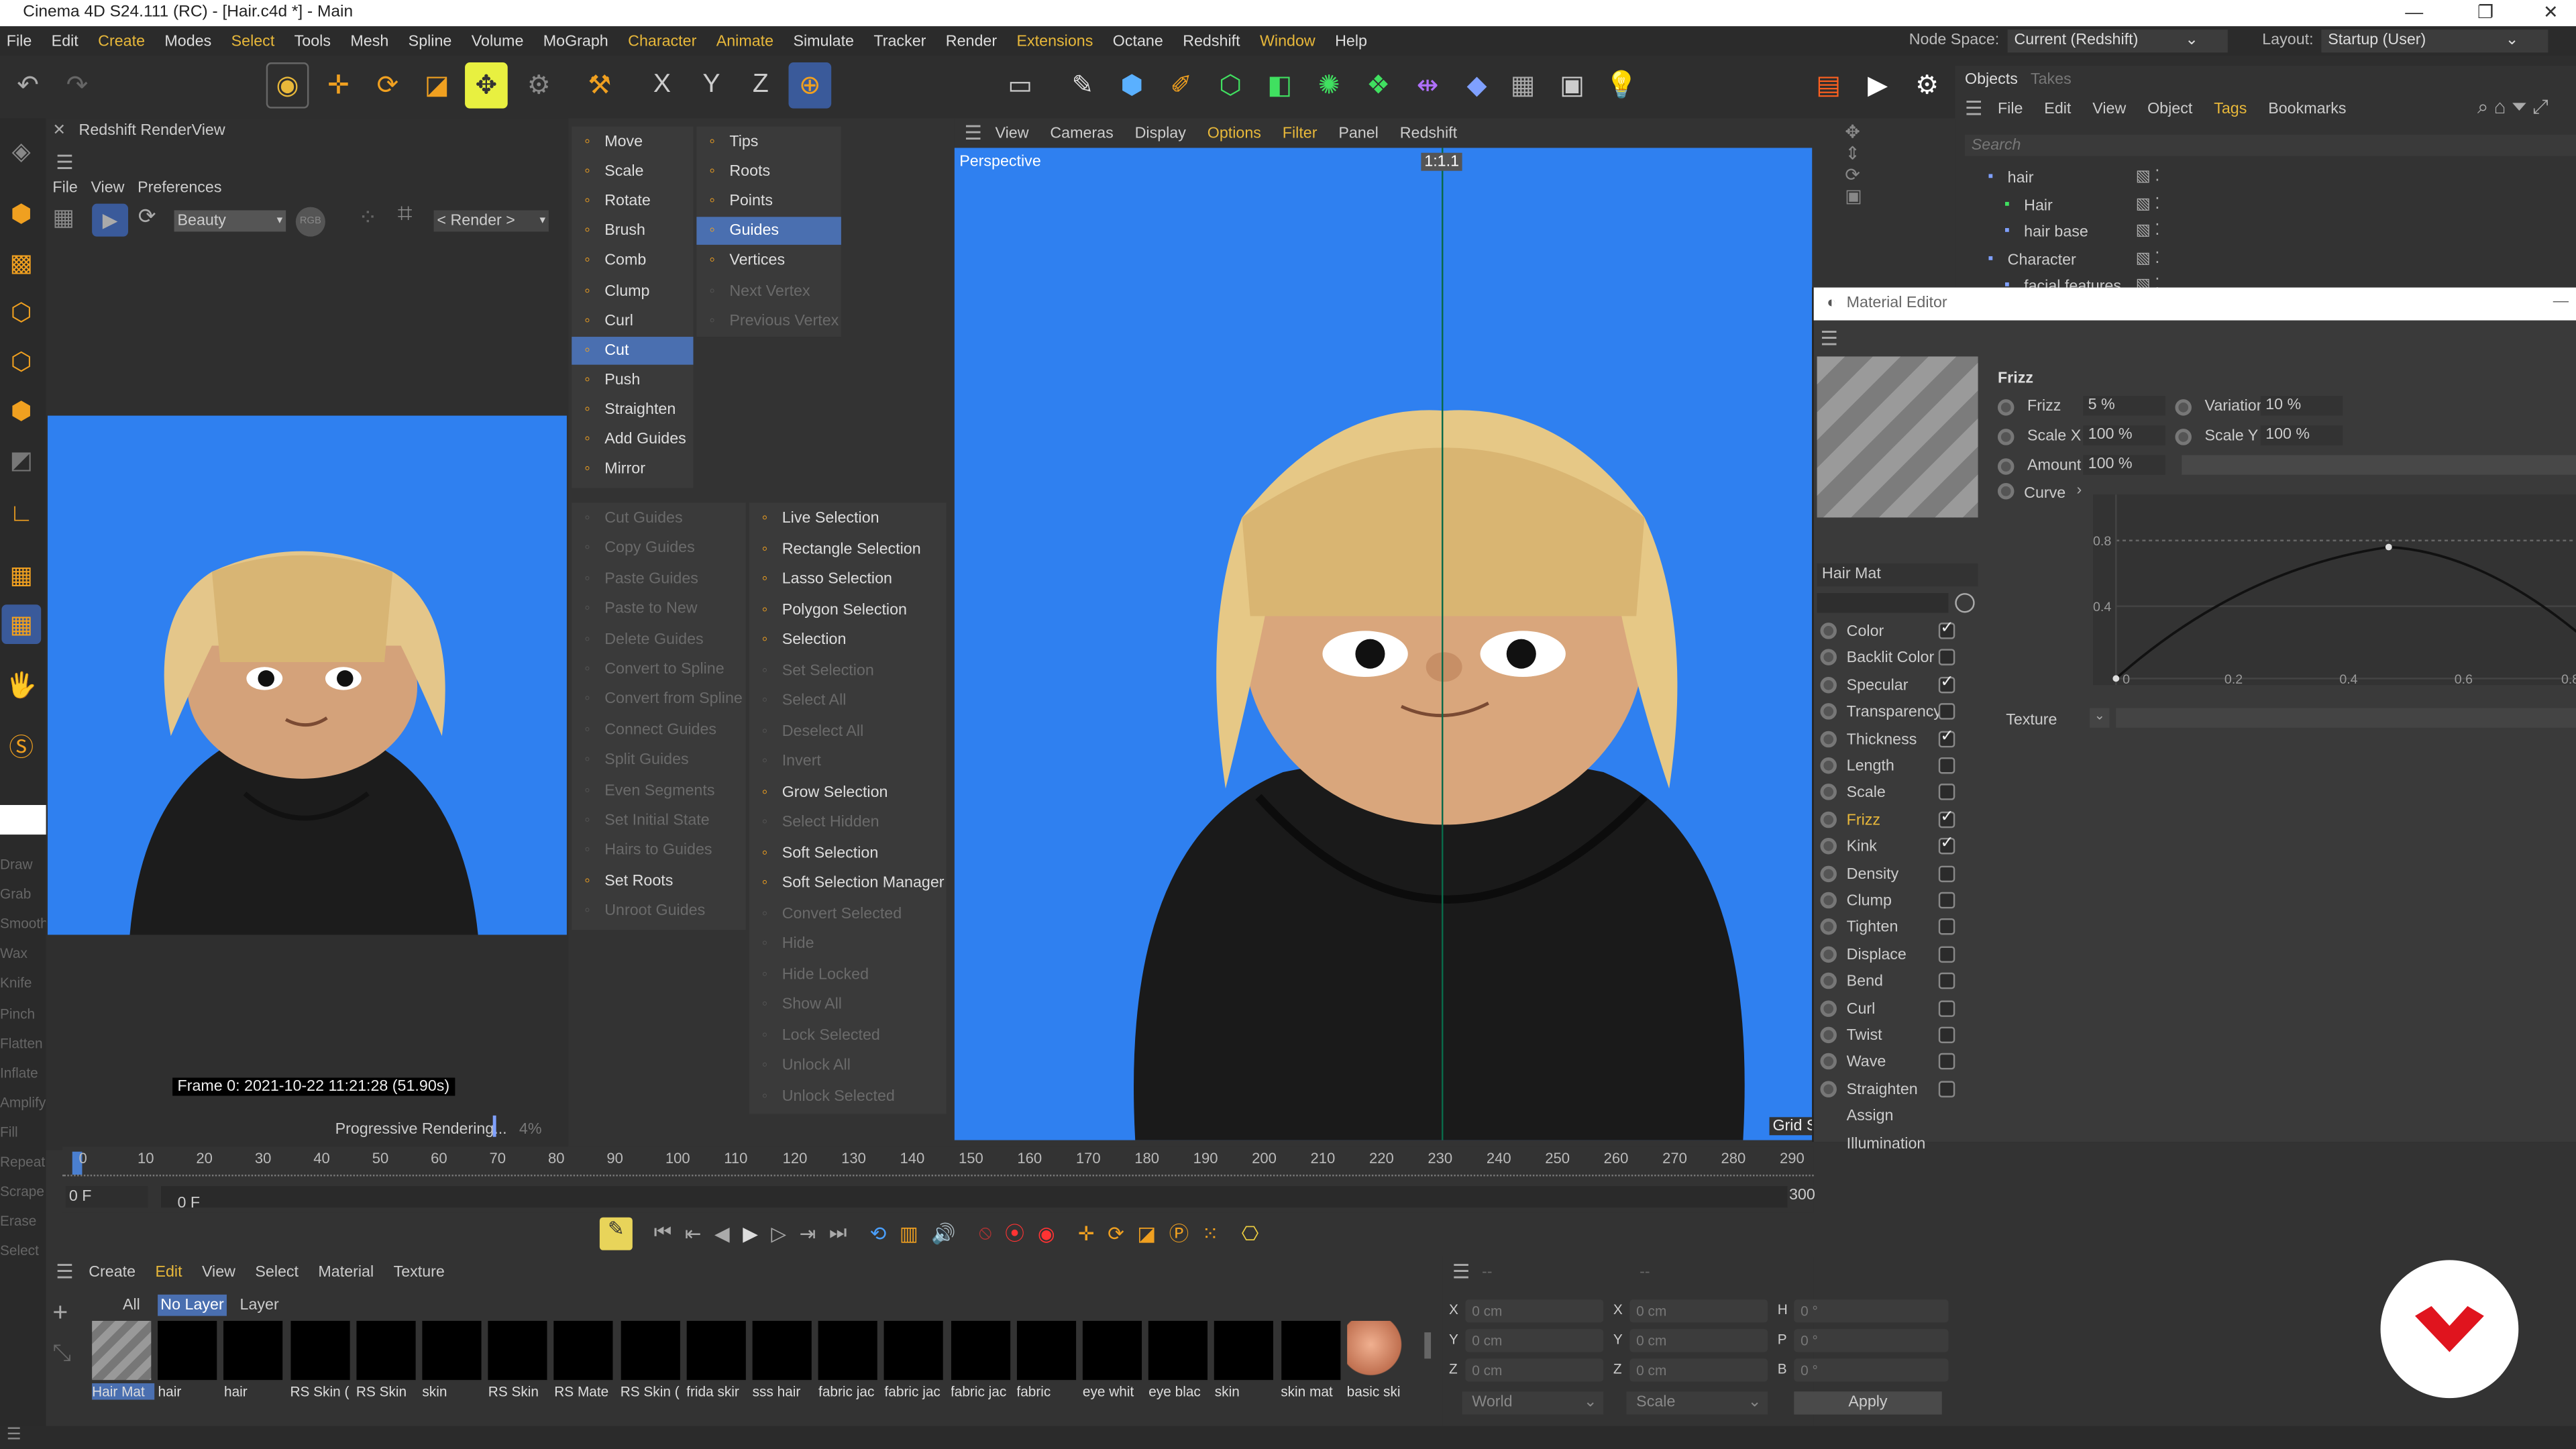 This screenshot has height=1449, width=2576. I want to click on node-space-select: Current (Redshift) ⌄, so click(2117, 41).